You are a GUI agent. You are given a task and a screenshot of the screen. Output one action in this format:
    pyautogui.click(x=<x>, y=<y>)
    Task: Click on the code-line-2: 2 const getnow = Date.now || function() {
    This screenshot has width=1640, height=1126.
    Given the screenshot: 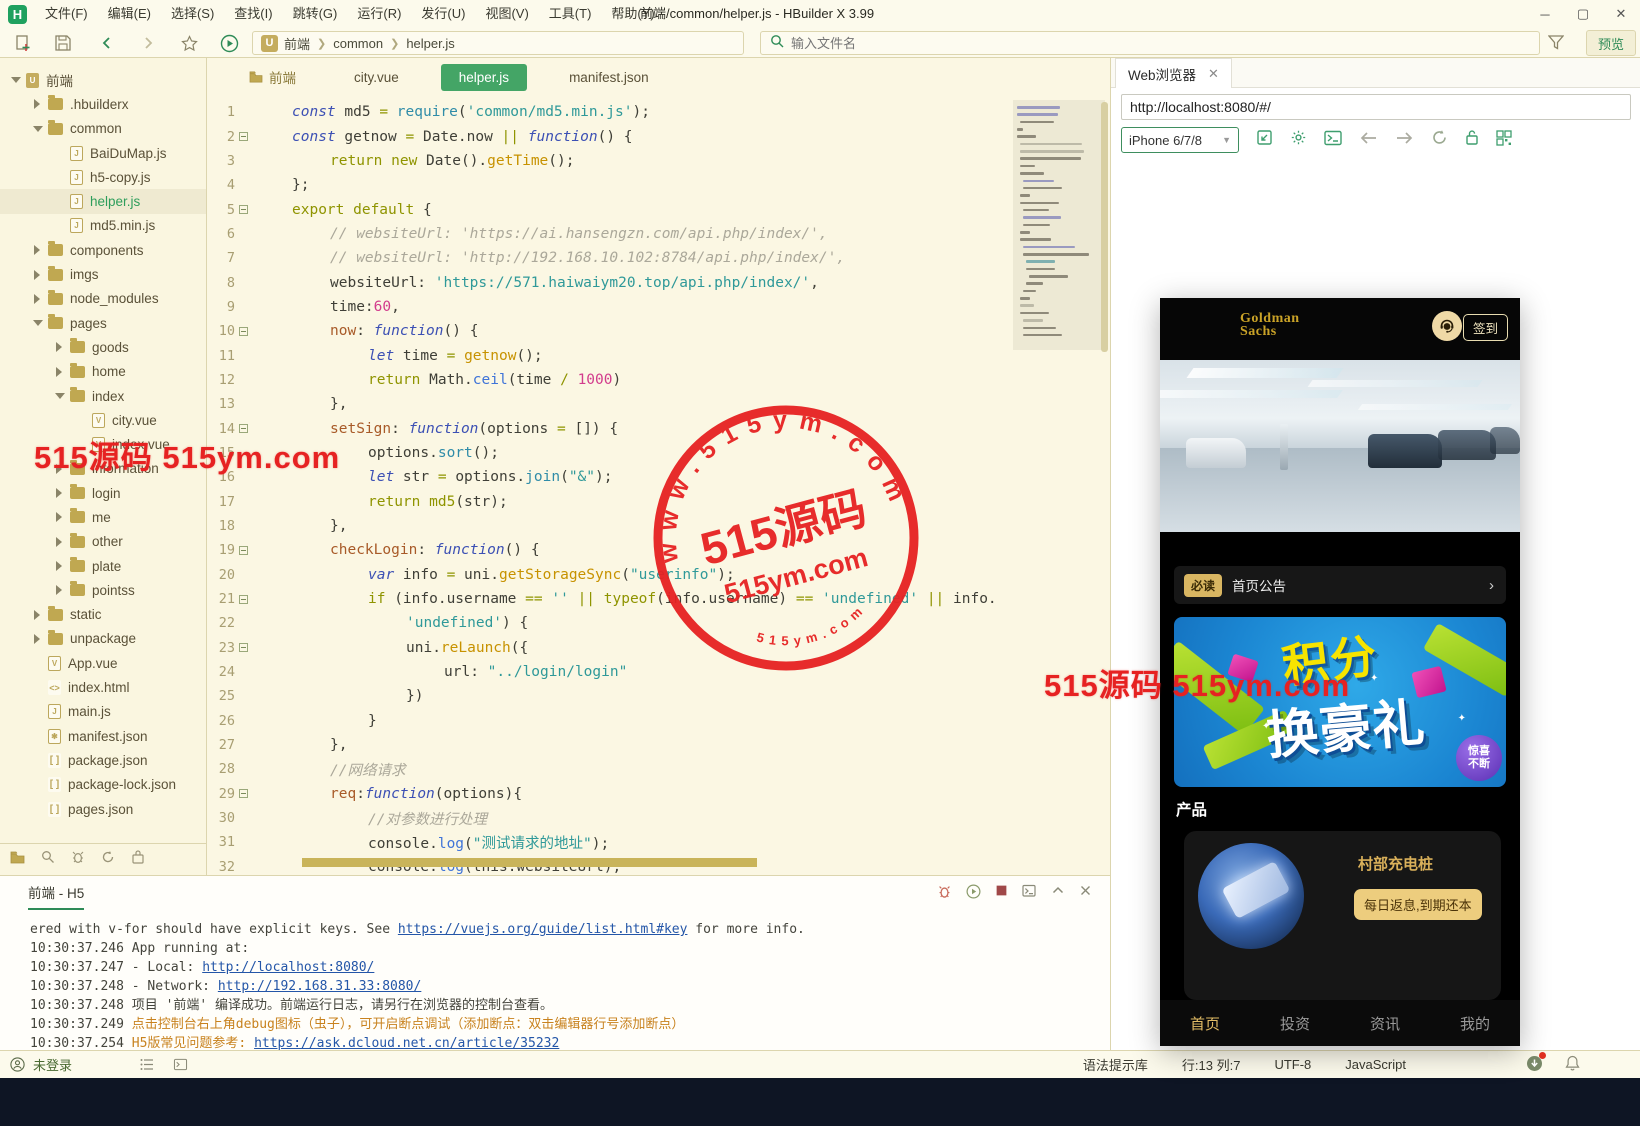 What is the action you would take?
    pyautogui.click(x=658, y=136)
    